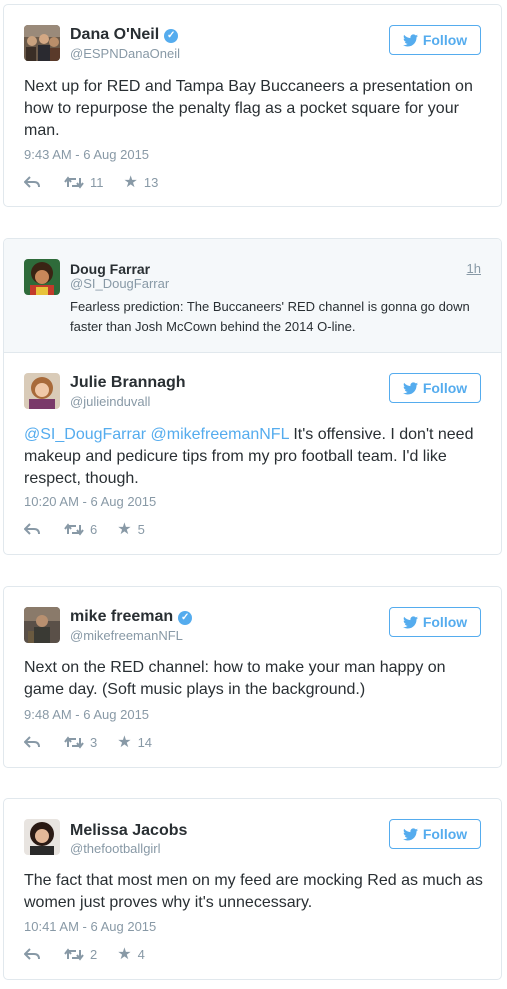  What do you see at coordinates (94, 742) in the screenshot?
I see `retweet-count: 3` at bounding box center [94, 742].